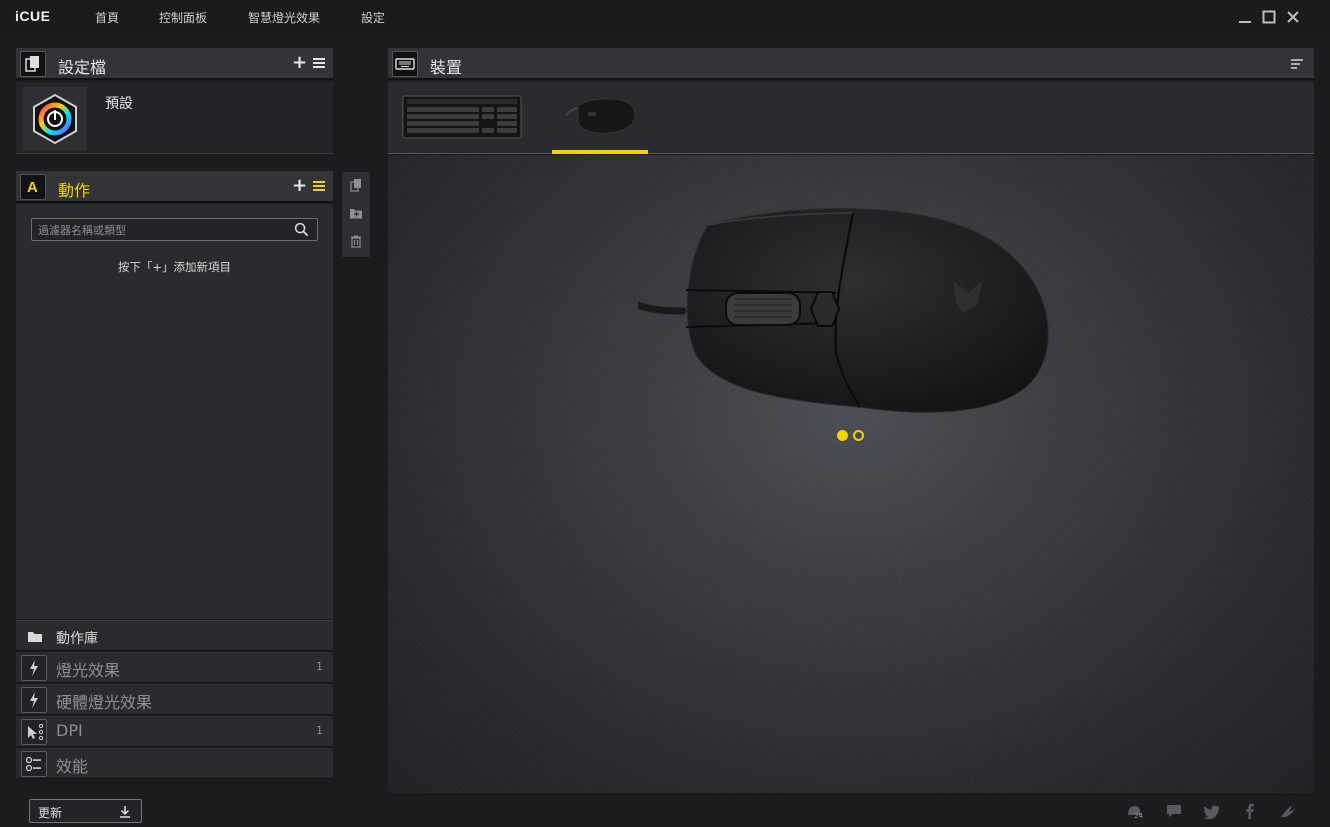  I want to click on dpi-cursor-icon, so click(34, 732).